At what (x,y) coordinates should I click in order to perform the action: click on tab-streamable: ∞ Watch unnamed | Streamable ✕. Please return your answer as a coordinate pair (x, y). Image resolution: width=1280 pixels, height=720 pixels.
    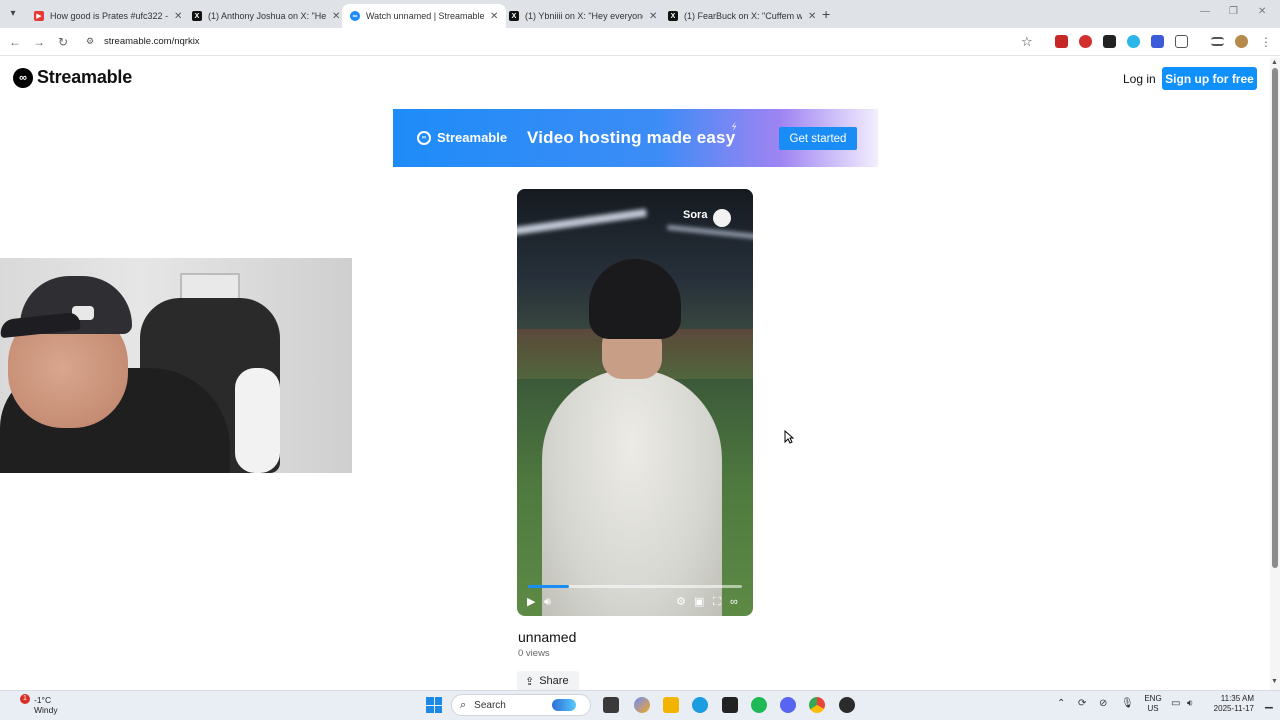
    Looking at the image, I should click on (424, 16).